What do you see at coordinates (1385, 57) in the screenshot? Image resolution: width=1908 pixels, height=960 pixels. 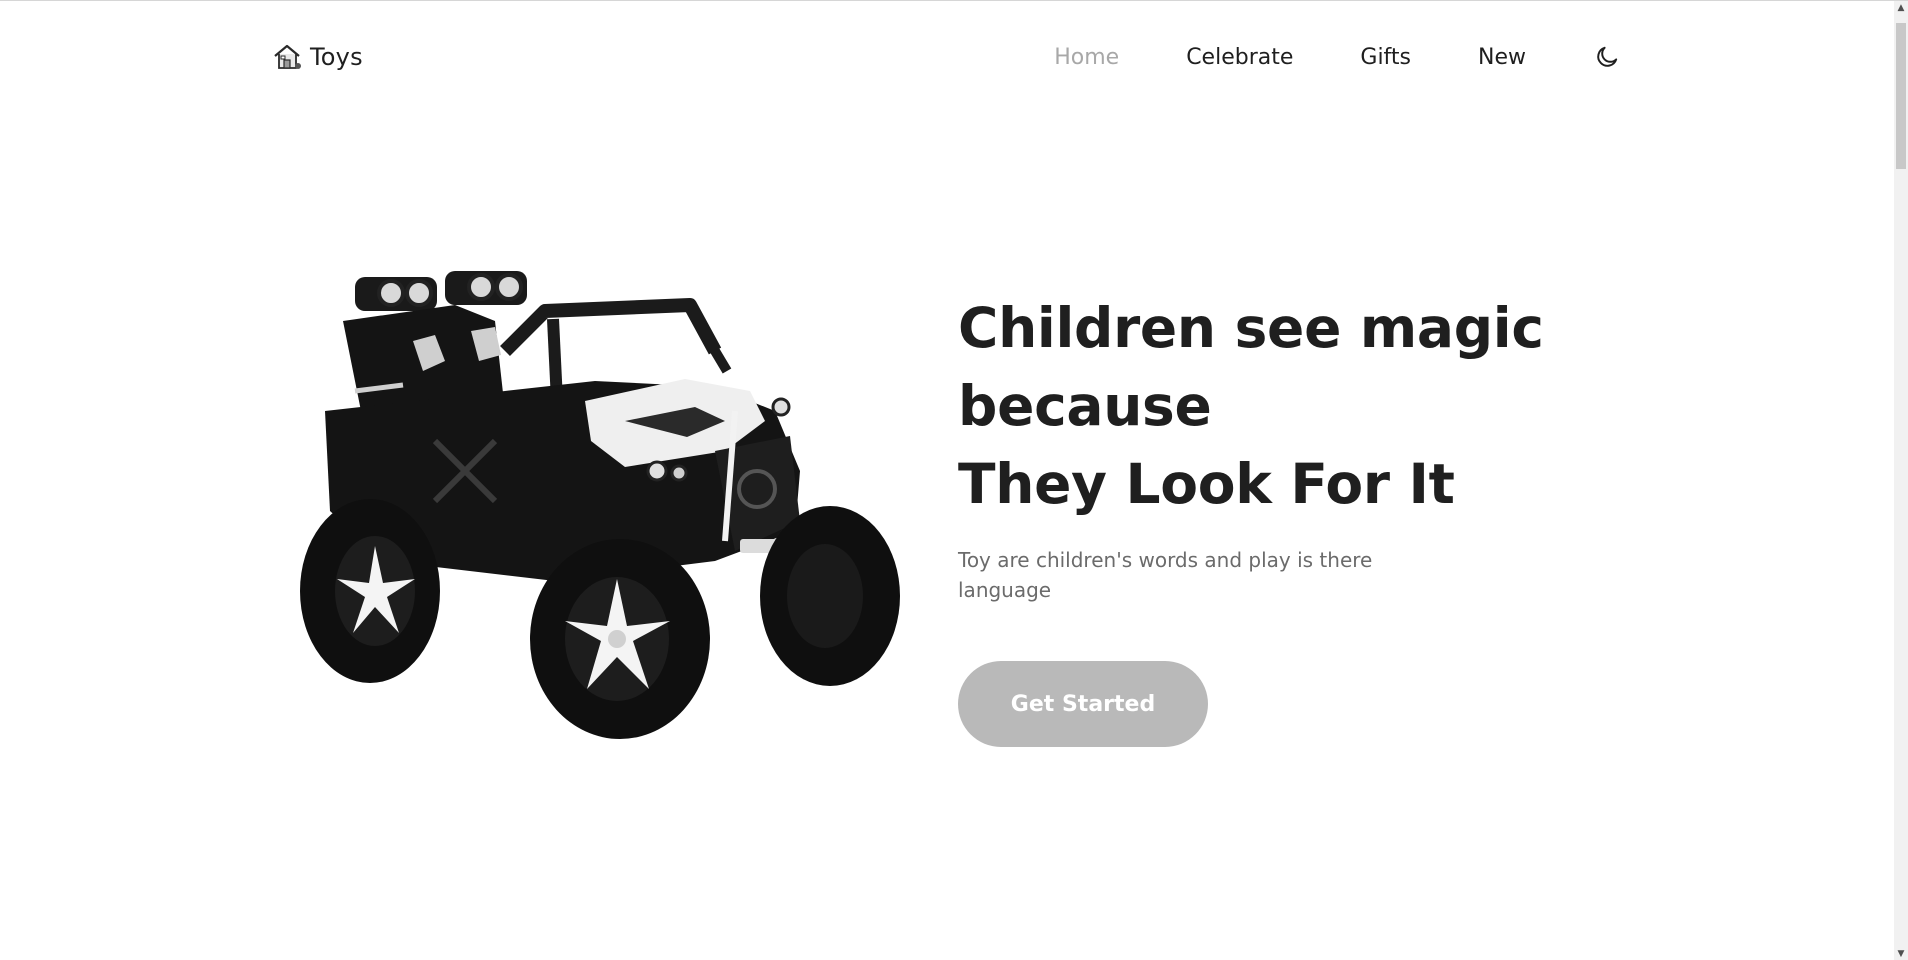 I see `nav-item-gifts: Gifts` at bounding box center [1385, 57].